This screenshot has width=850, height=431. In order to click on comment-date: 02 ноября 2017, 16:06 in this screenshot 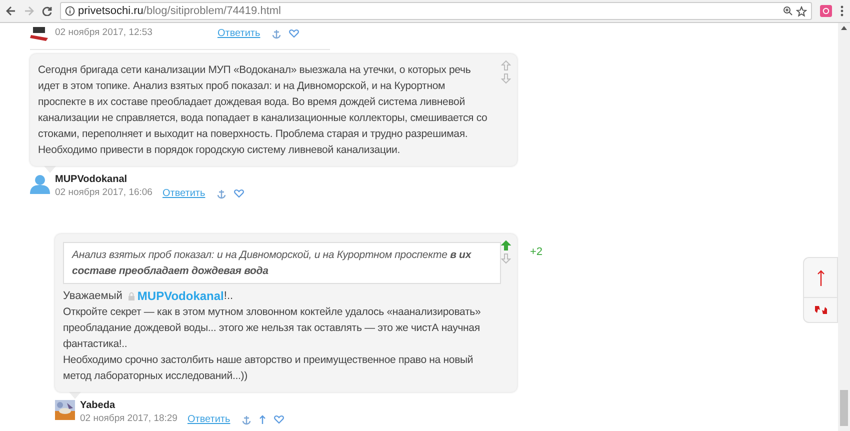, I will do `click(103, 193)`.